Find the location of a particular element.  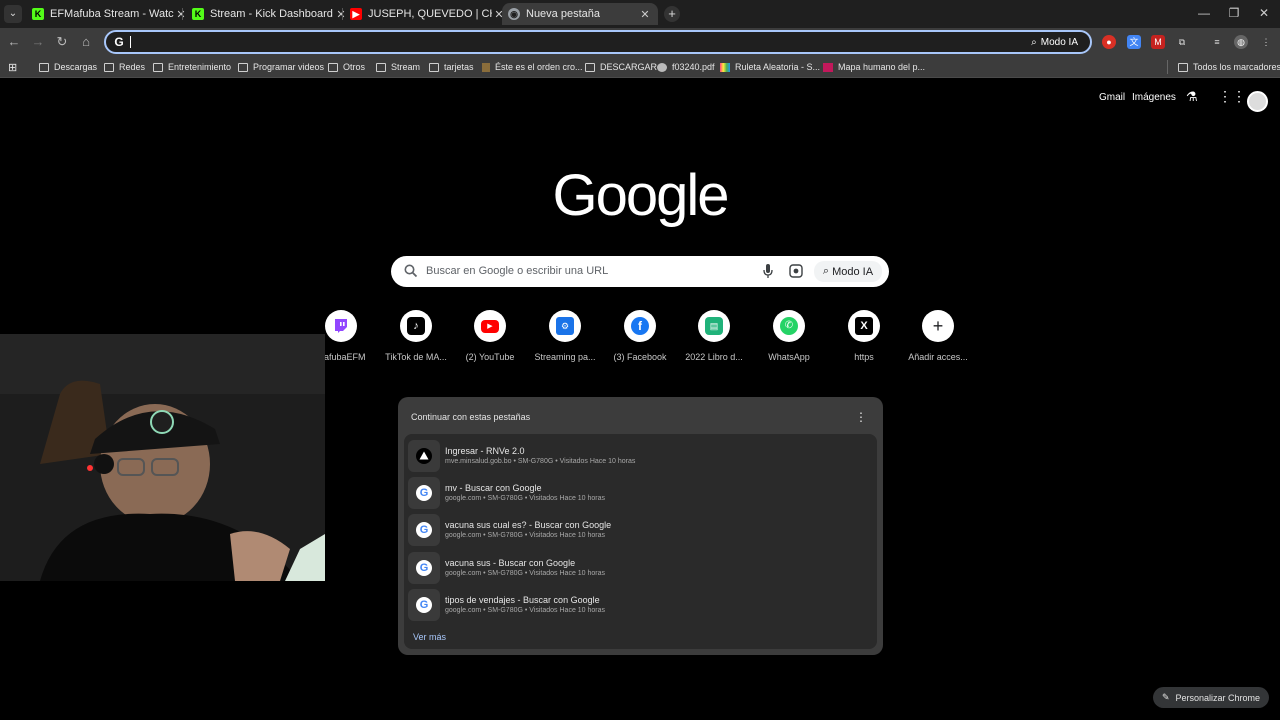

address-bar: G ⌕ Modo IA is located at coordinates (598, 42).